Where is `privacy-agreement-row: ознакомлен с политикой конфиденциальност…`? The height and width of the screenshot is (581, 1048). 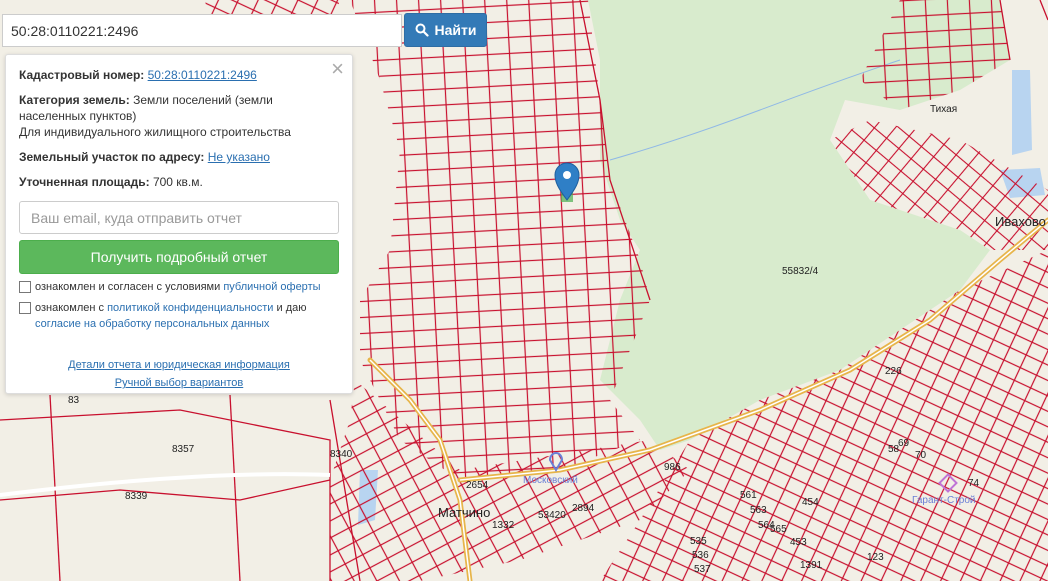 privacy-agreement-row: ознакомлен с политикой конфиденциальност… is located at coordinates (179, 316).